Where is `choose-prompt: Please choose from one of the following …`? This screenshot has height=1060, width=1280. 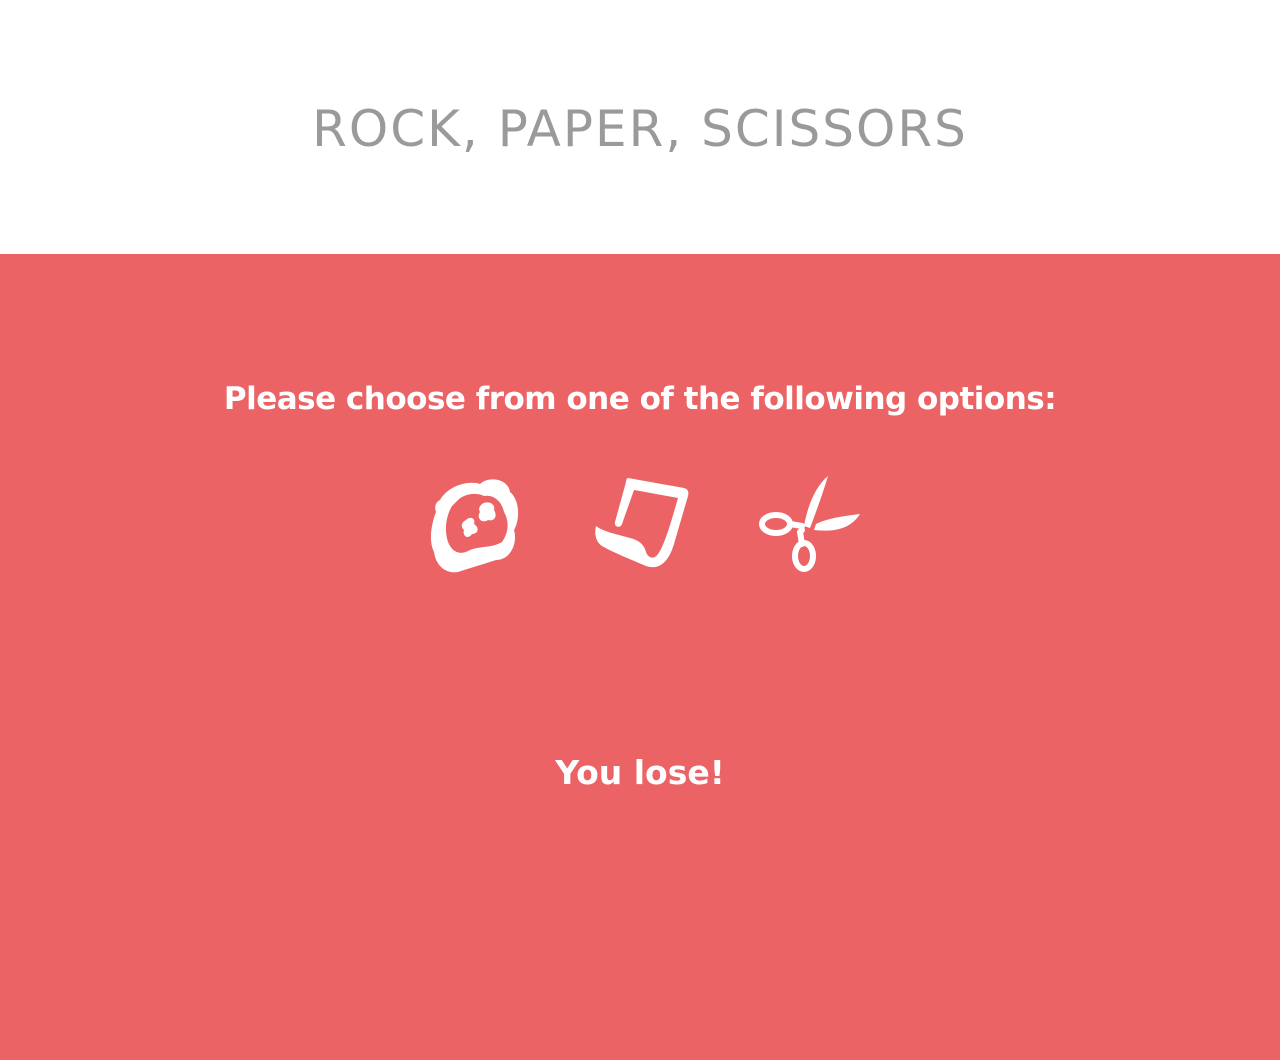 choose-prompt: Please choose from one of the following … is located at coordinates (640, 399).